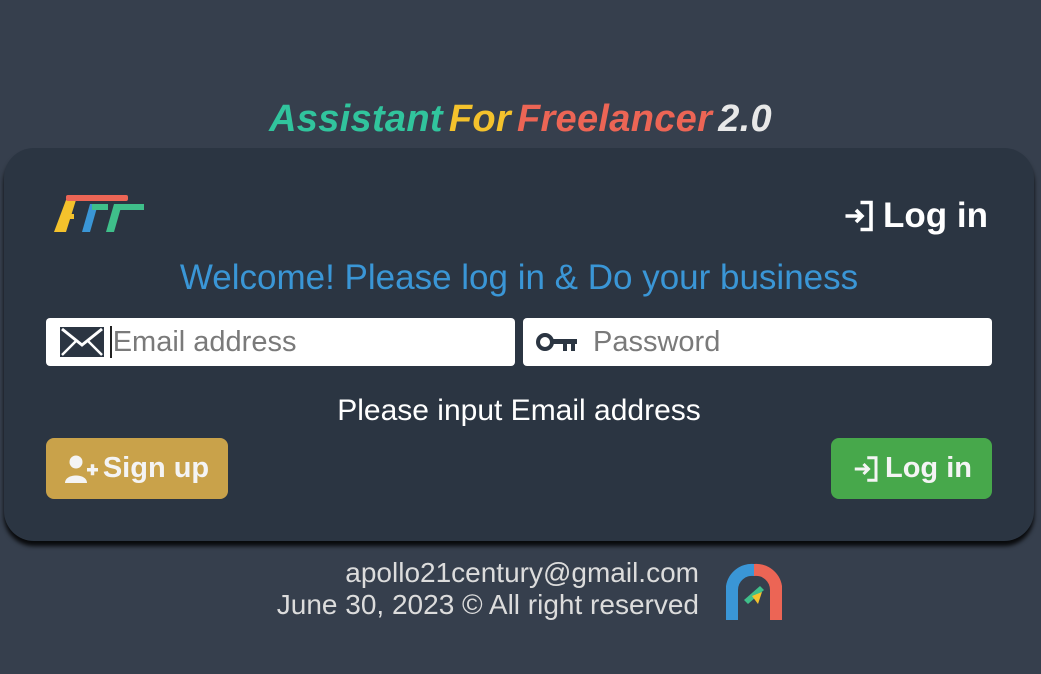 This screenshot has height=674, width=1041. I want to click on header-login-link: Log in, so click(914, 216).